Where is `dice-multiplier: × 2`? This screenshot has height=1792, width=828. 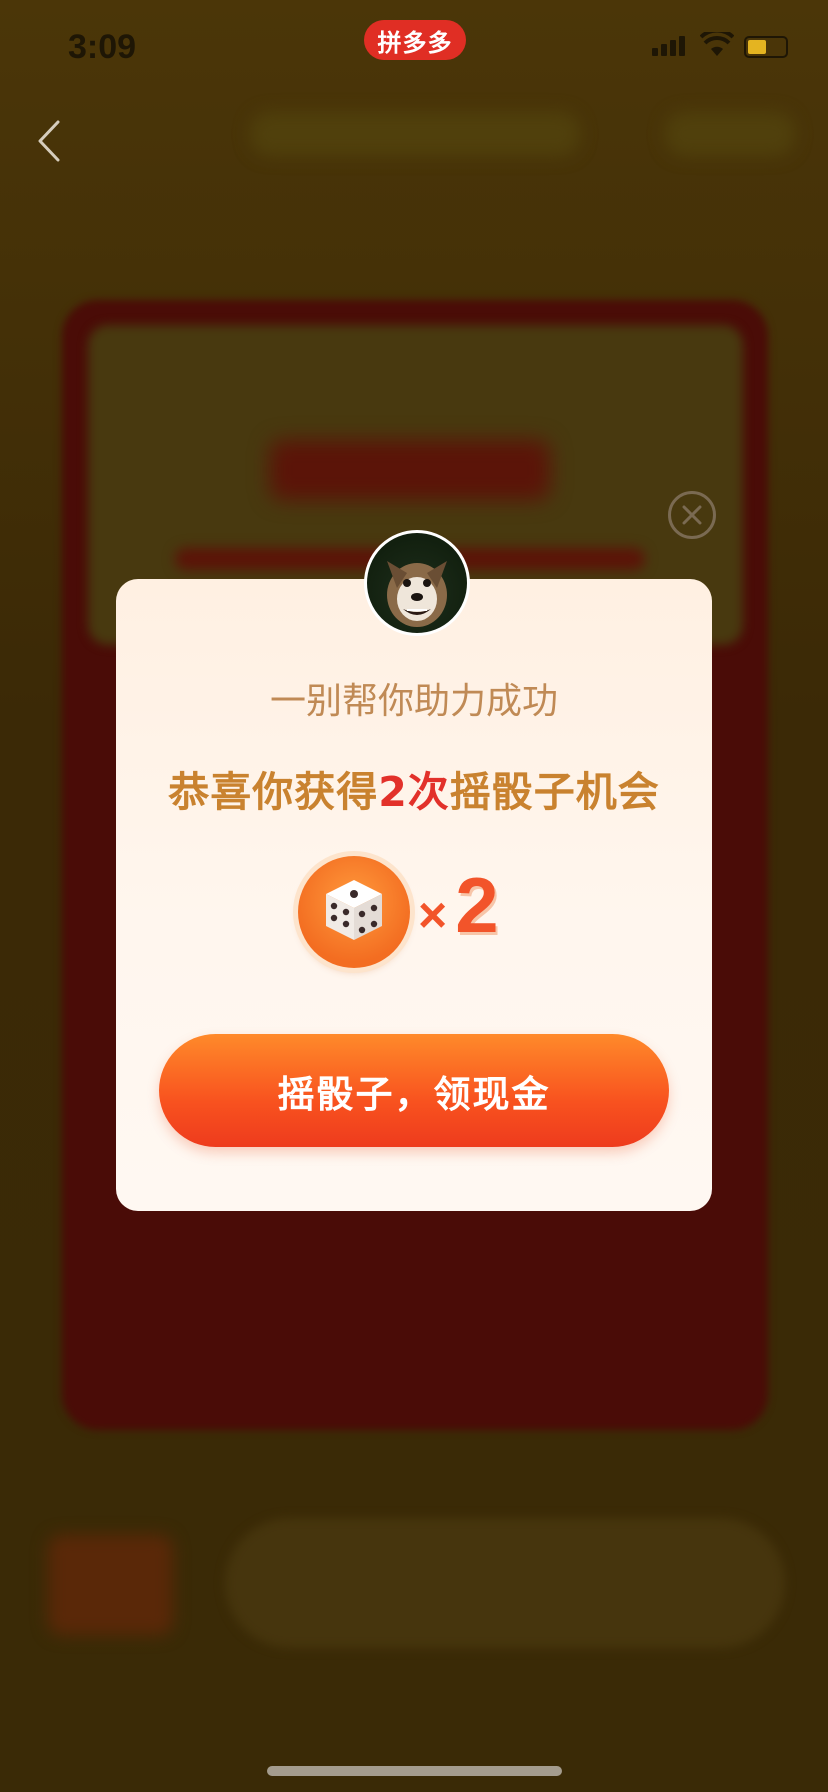
dice-multiplier: × 2 is located at coordinates (458, 905).